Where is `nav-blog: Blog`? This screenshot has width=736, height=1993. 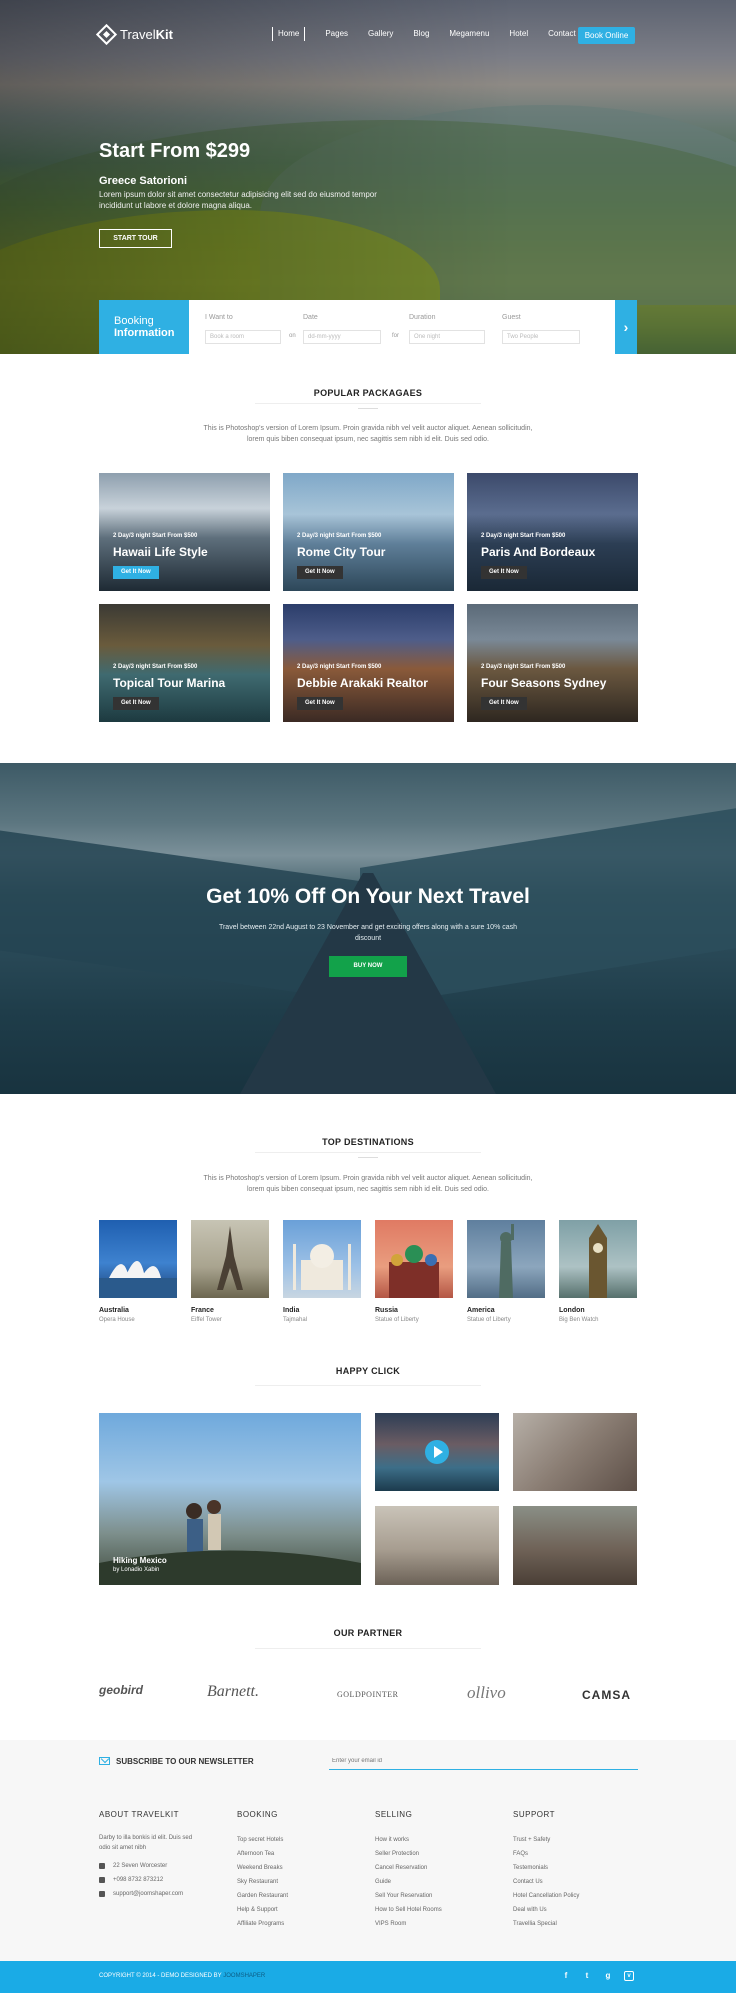 nav-blog: Blog is located at coordinates (421, 34).